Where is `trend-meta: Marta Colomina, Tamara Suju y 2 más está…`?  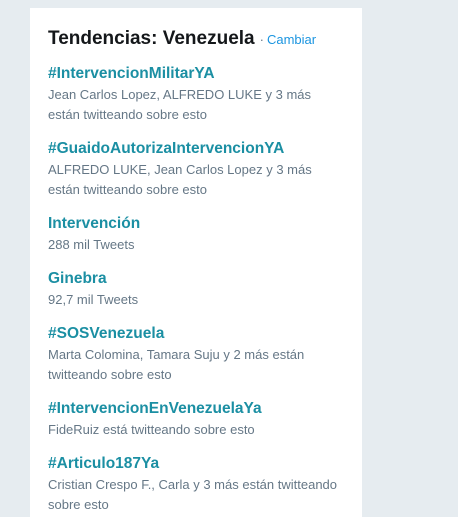 trend-meta: Marta Colomina, Tamara Suju y 2 más está… is located at coordinates (176, 364).